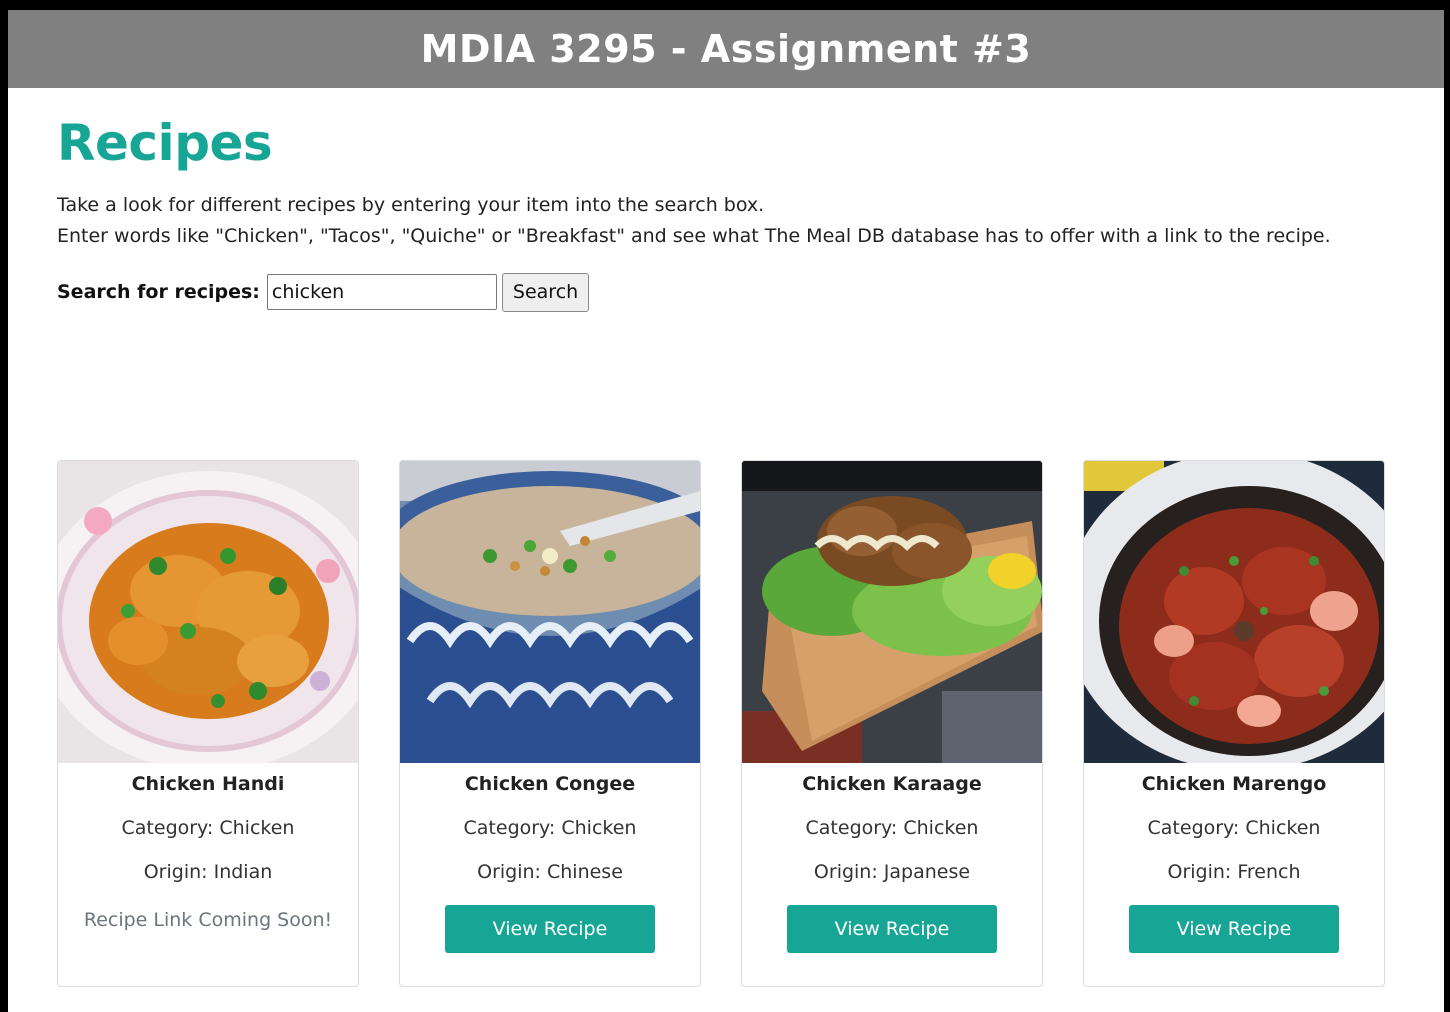  What do you see at coordinates (208, 920) in the screenshot?
I see `recipe-link-coming-soon: Recipe Link Coming Soon!` at bounding box center [208, 920].